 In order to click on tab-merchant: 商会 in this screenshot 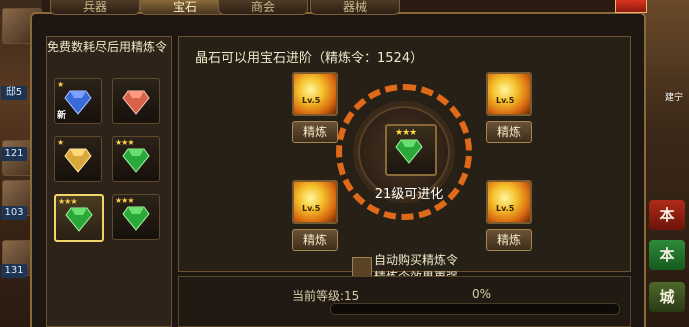, I will do `click(263, 7)`.